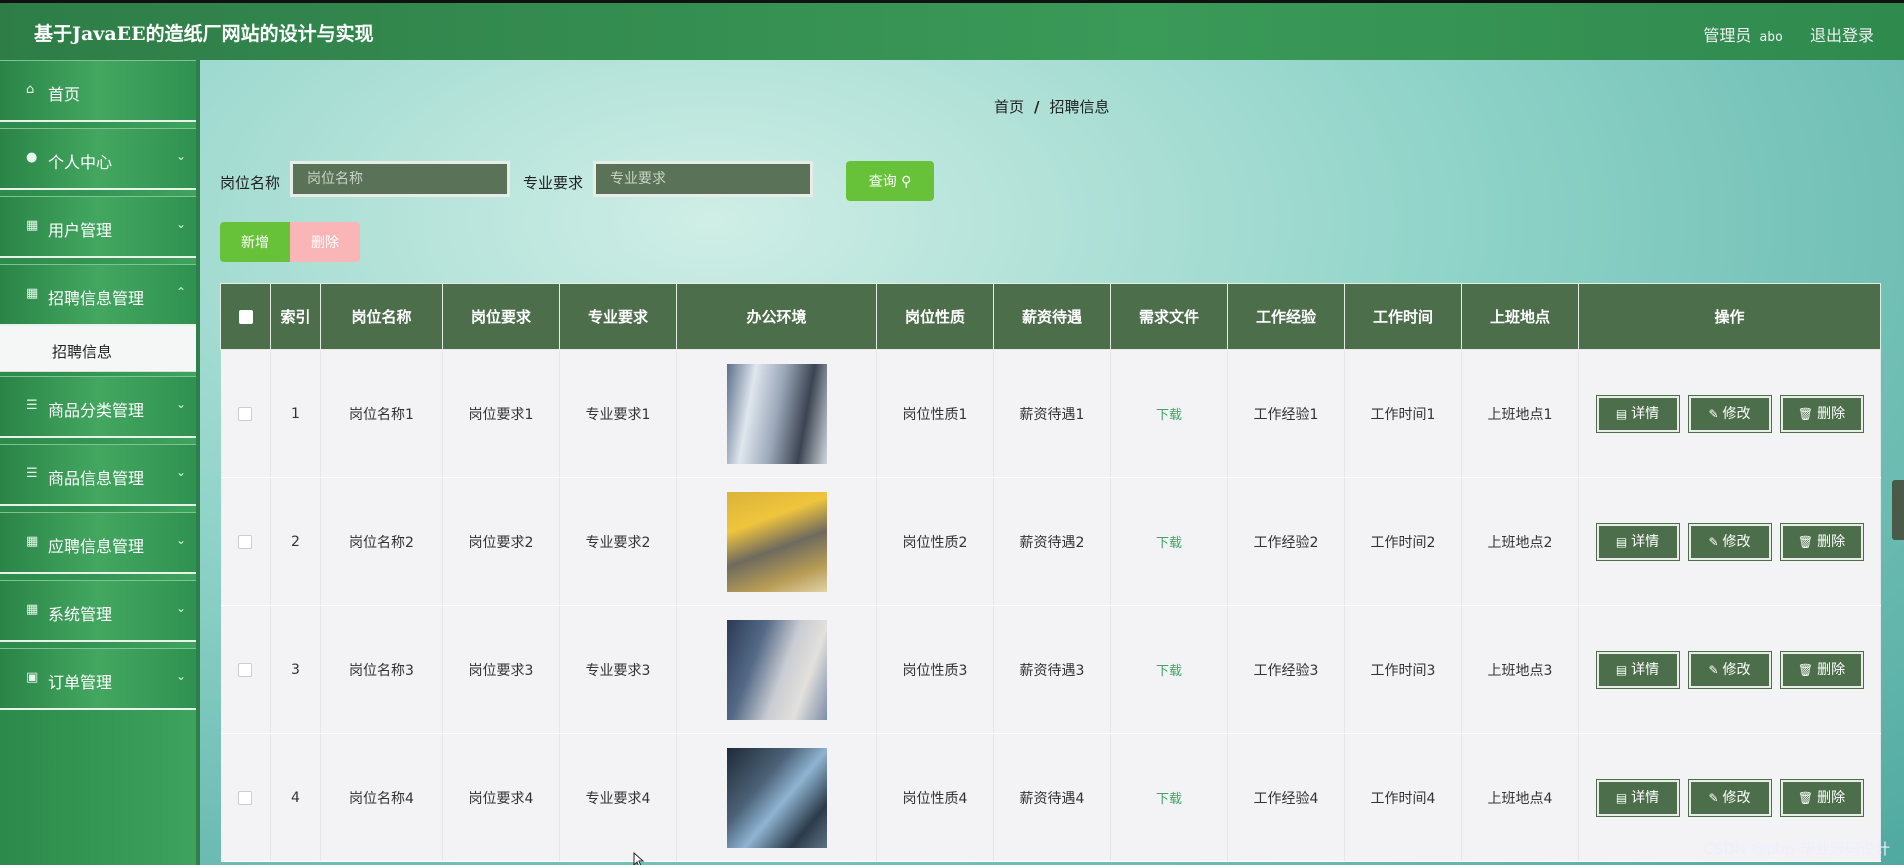  I want to click on select-all-cell, so click(245, 316).